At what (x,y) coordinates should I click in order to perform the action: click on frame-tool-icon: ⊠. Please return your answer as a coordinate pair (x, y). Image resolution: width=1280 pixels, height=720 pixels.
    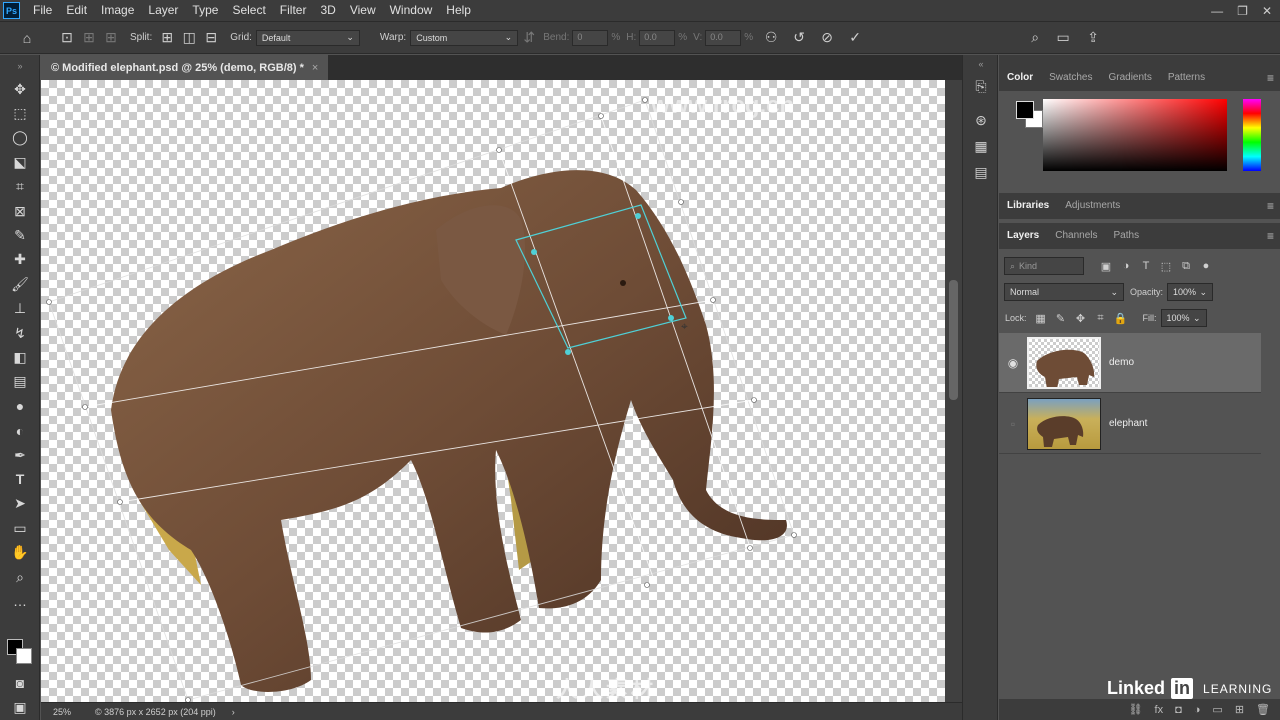
    Looking at the image, I should click on (20, 211).